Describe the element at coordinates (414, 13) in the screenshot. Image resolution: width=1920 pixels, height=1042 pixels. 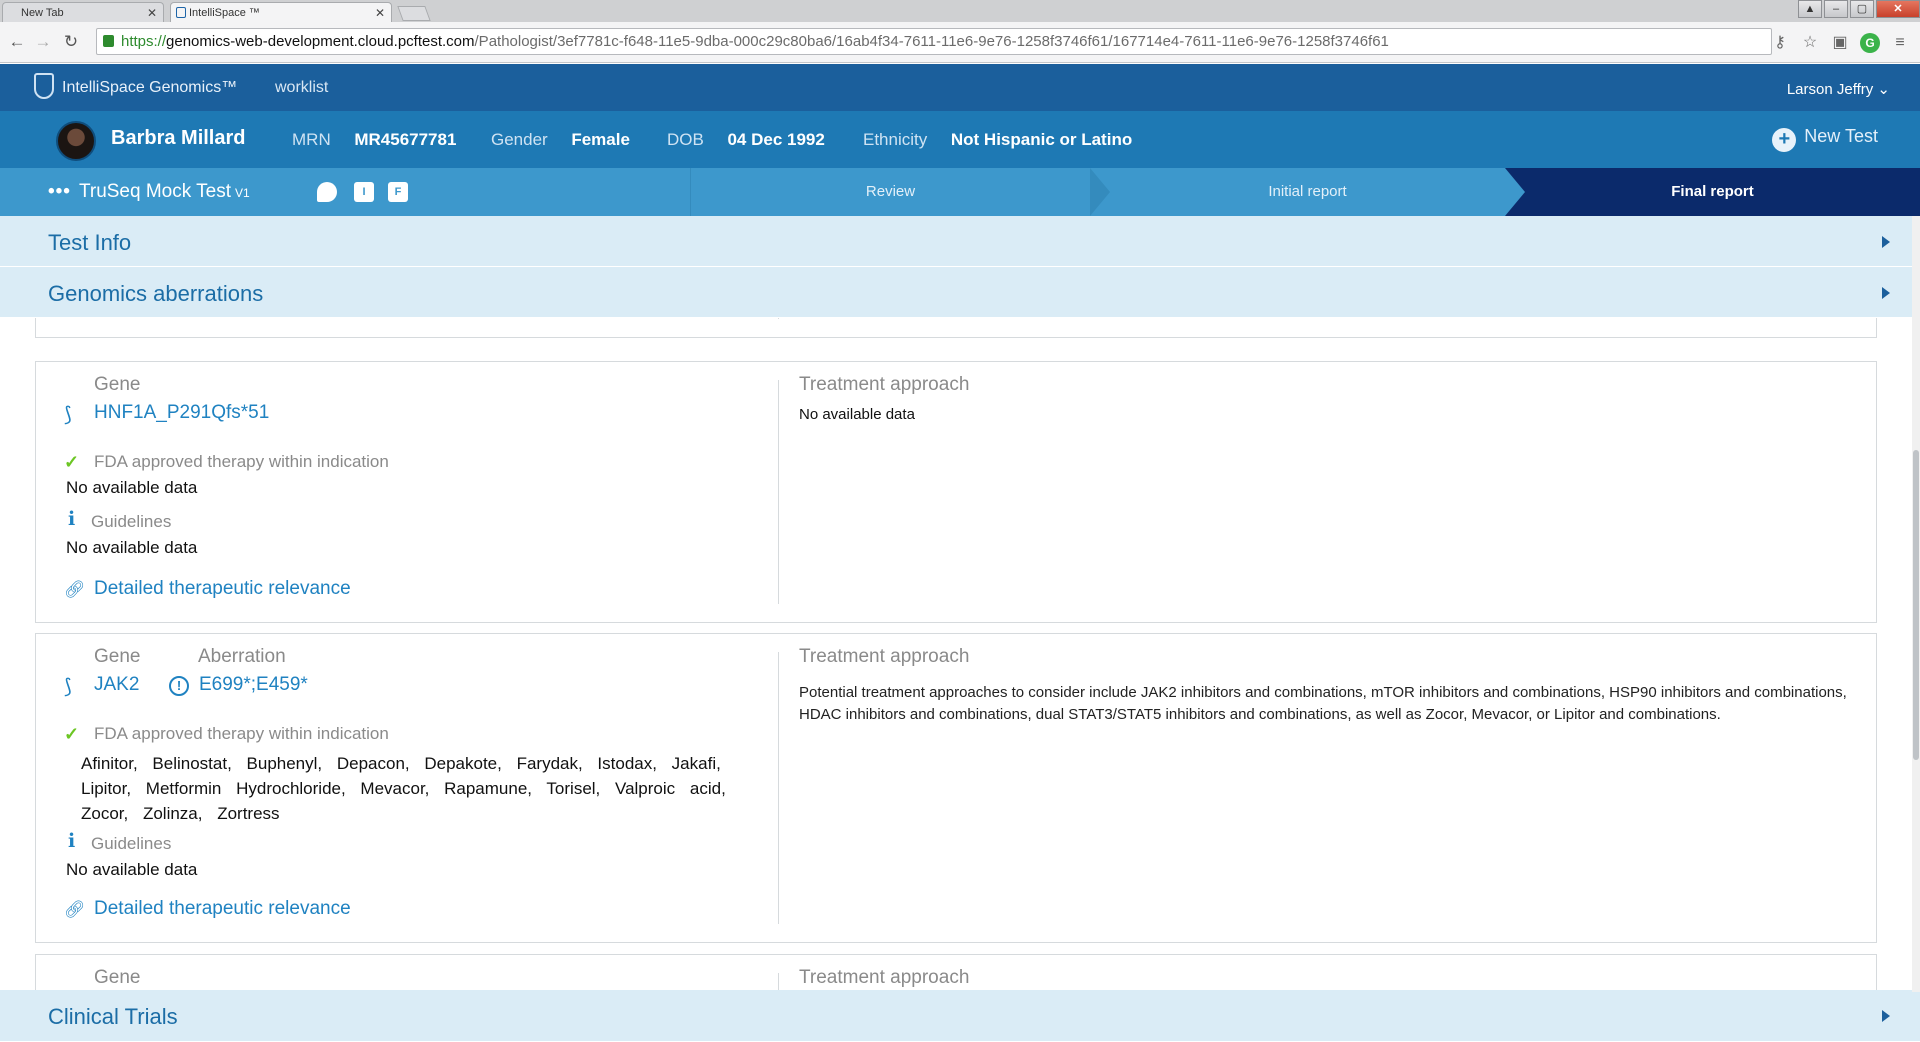
I see `new-tab-button` at that location.